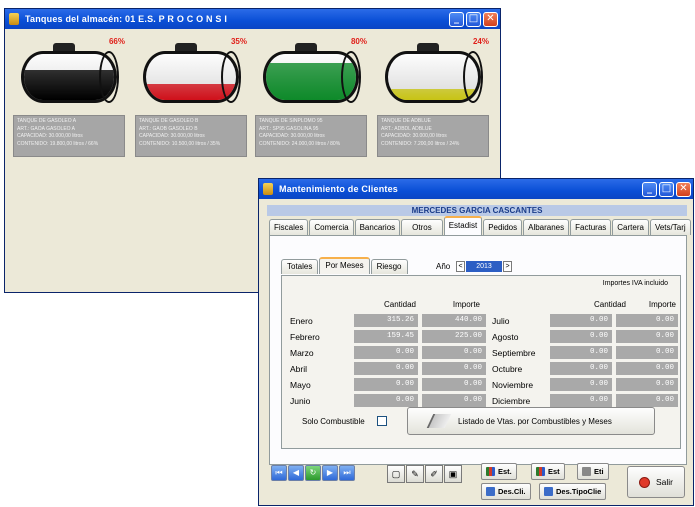 The width and height of the screenshot is (695, 507). What do you see at coordinates (333, 421) in the screenshot?
I see `solo-combustible-label: Solo Combustible` at bounding box center [333, 421].